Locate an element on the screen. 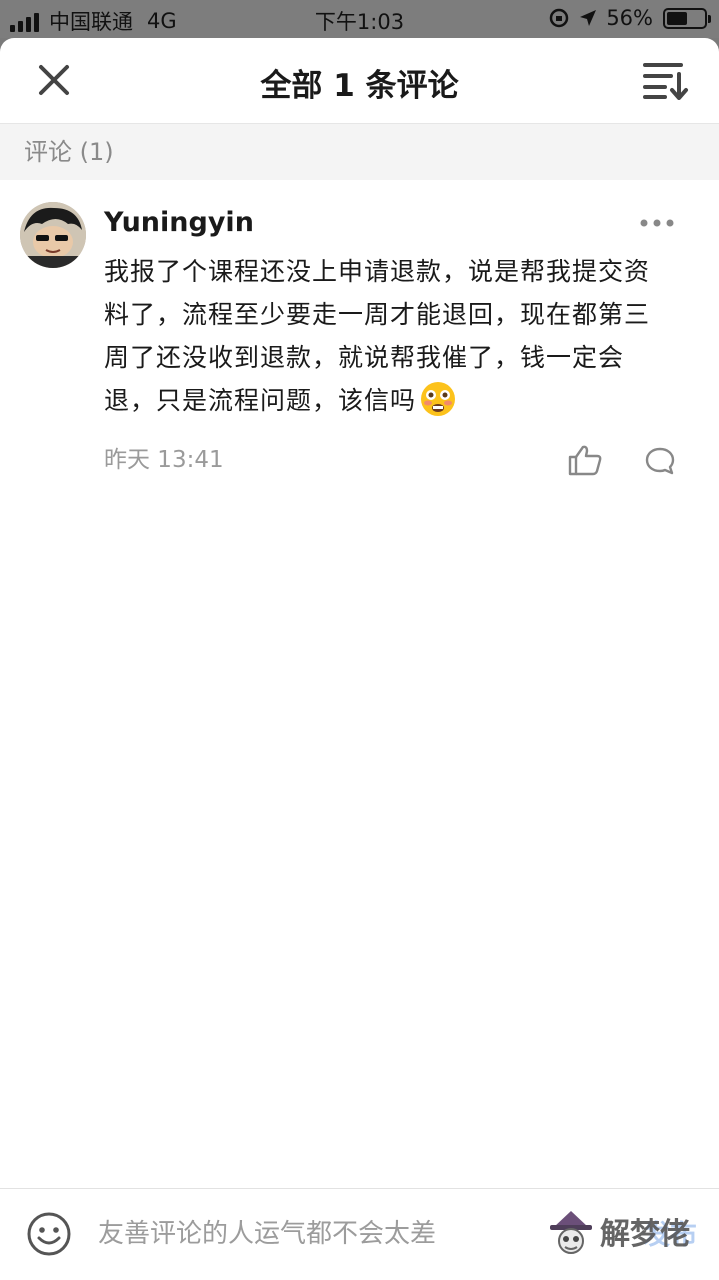  status-right: 56% is located at coordinates (629, 18).